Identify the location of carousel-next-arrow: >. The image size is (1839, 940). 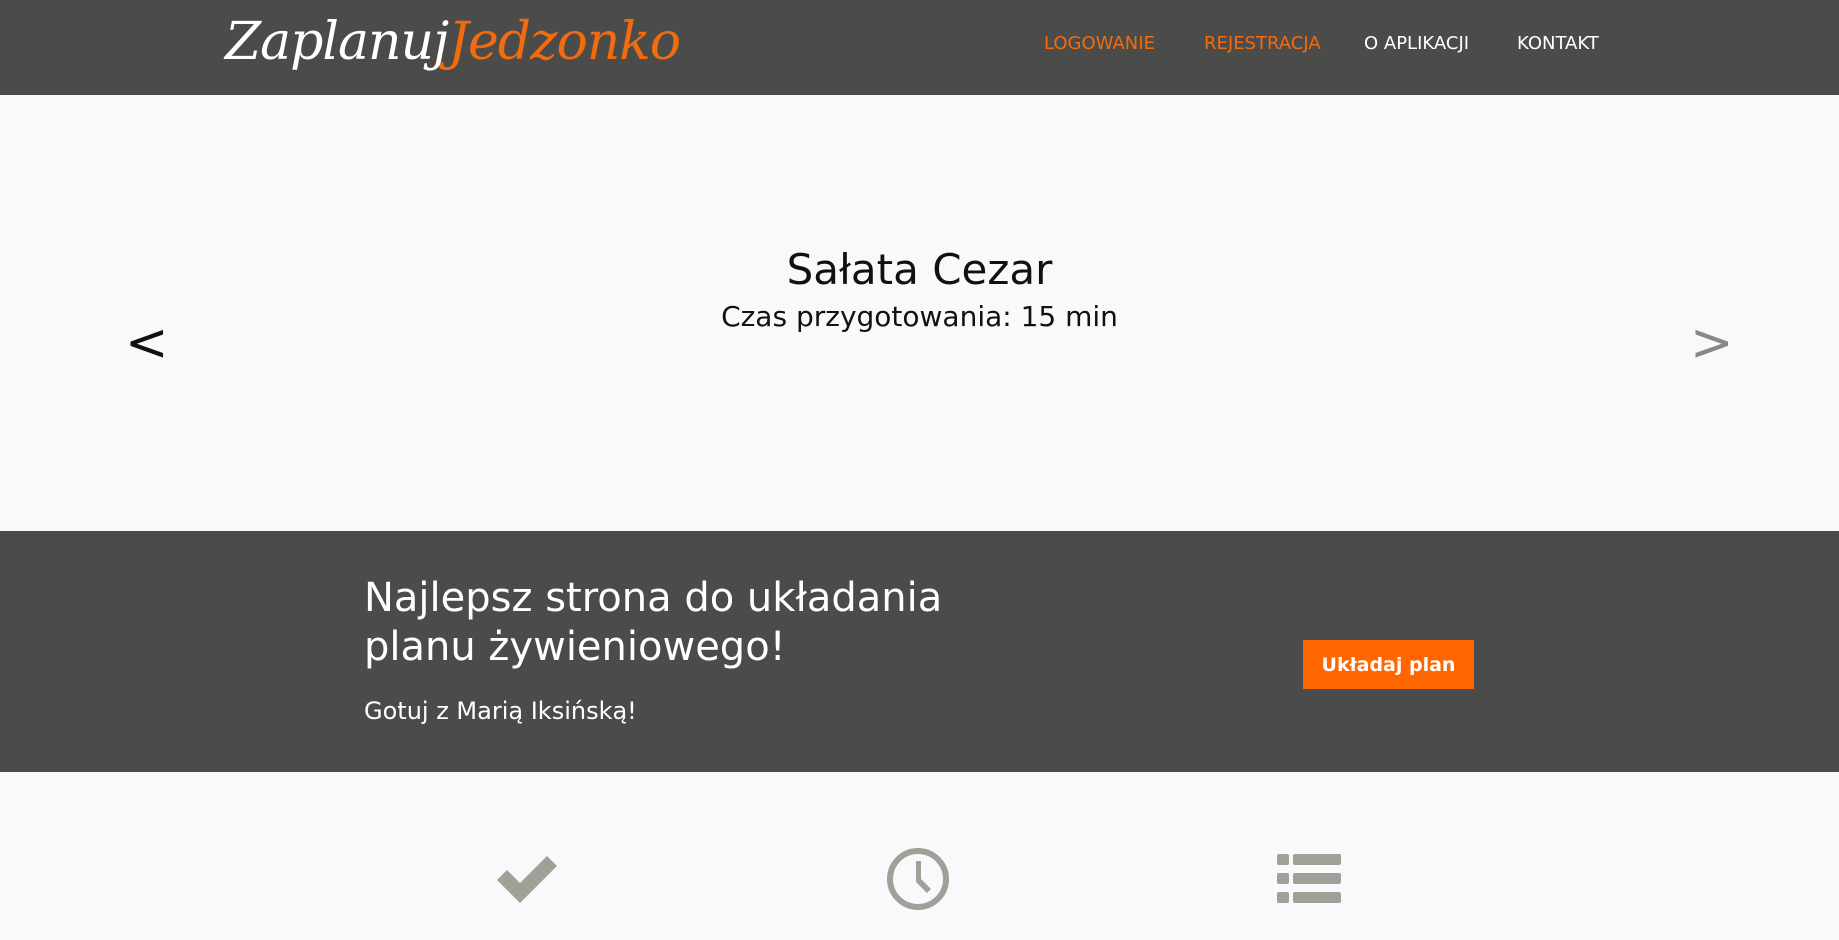
(1712, 343).